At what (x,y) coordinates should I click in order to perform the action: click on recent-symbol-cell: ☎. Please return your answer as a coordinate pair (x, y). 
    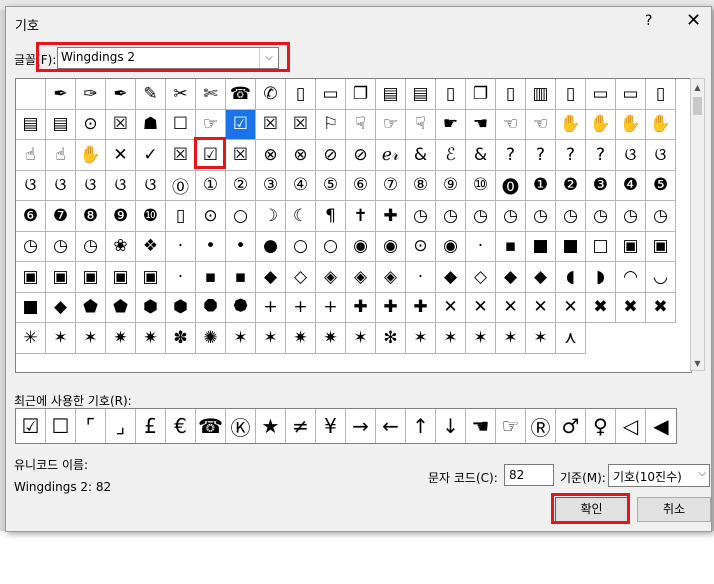
    Looking at the image, I should click on (211, 426).